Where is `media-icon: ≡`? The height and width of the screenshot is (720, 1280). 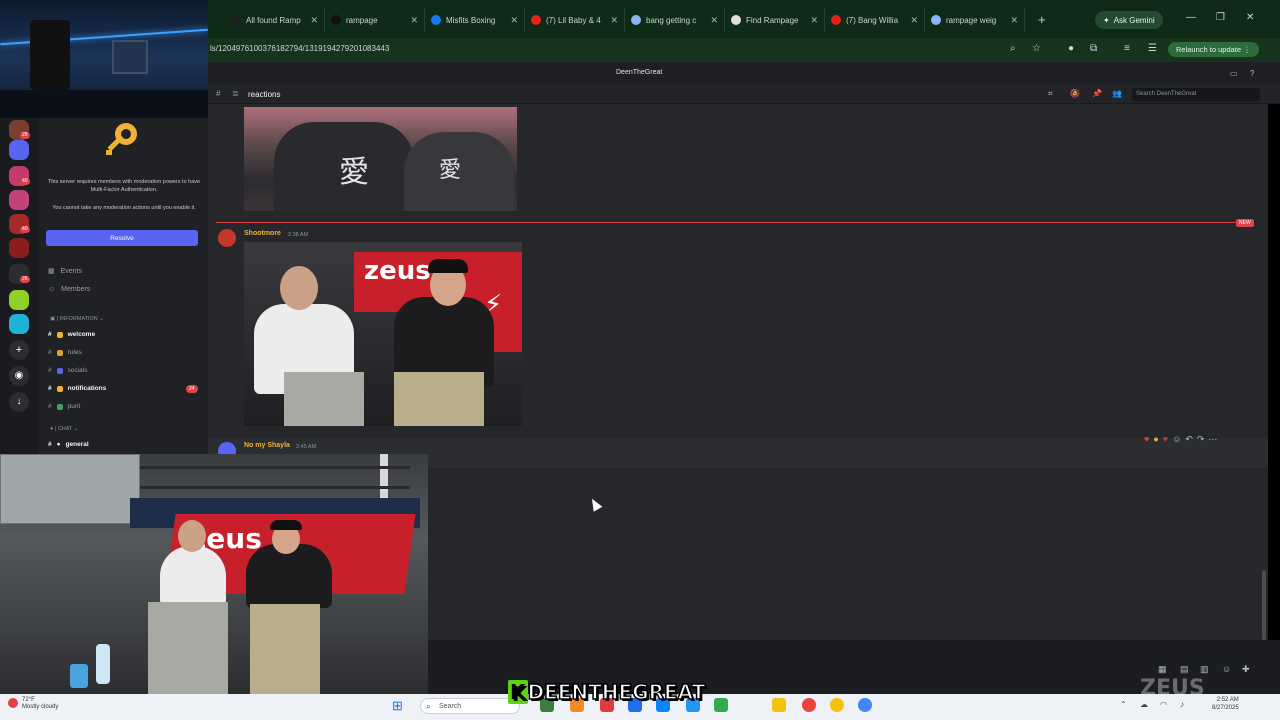 media-icon: ≡ is located at coordinates (1127, 48).